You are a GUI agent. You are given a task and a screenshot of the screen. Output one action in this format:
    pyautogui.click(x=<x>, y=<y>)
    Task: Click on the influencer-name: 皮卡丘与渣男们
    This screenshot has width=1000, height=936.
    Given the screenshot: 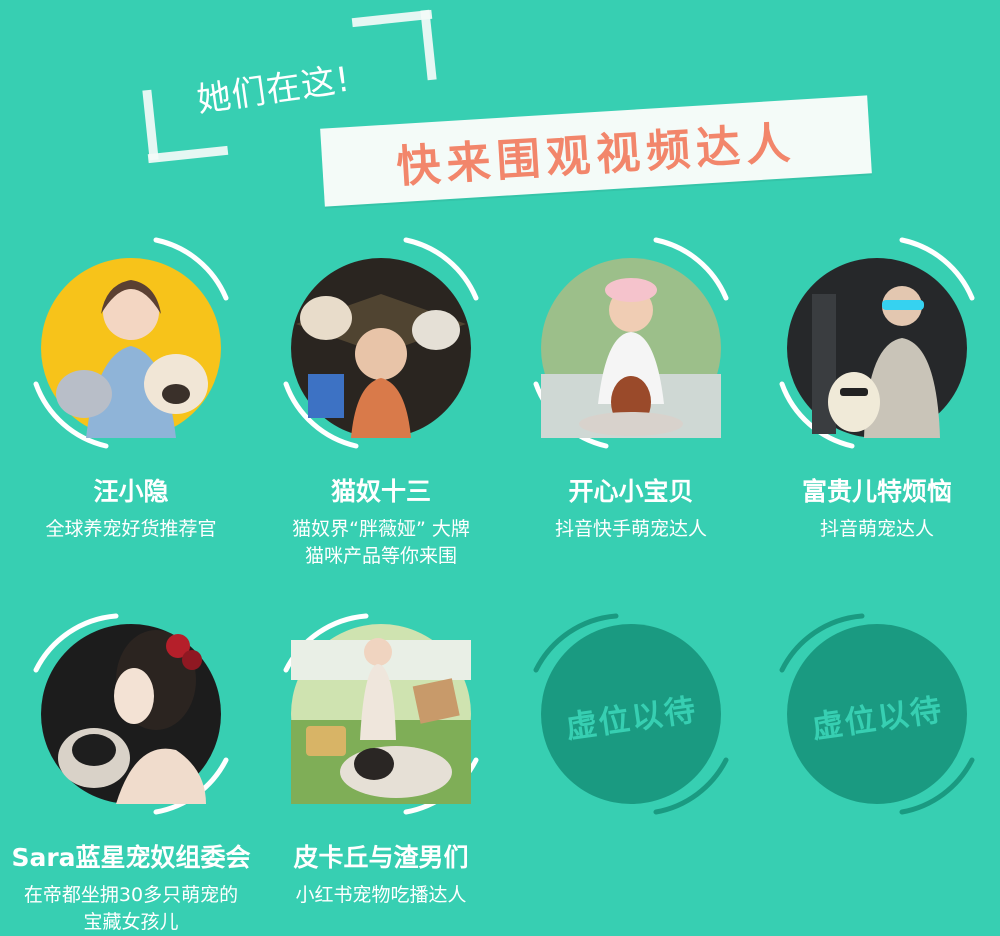 What is the action you would take?
    pyautogui.click(x=381, y=857)
    